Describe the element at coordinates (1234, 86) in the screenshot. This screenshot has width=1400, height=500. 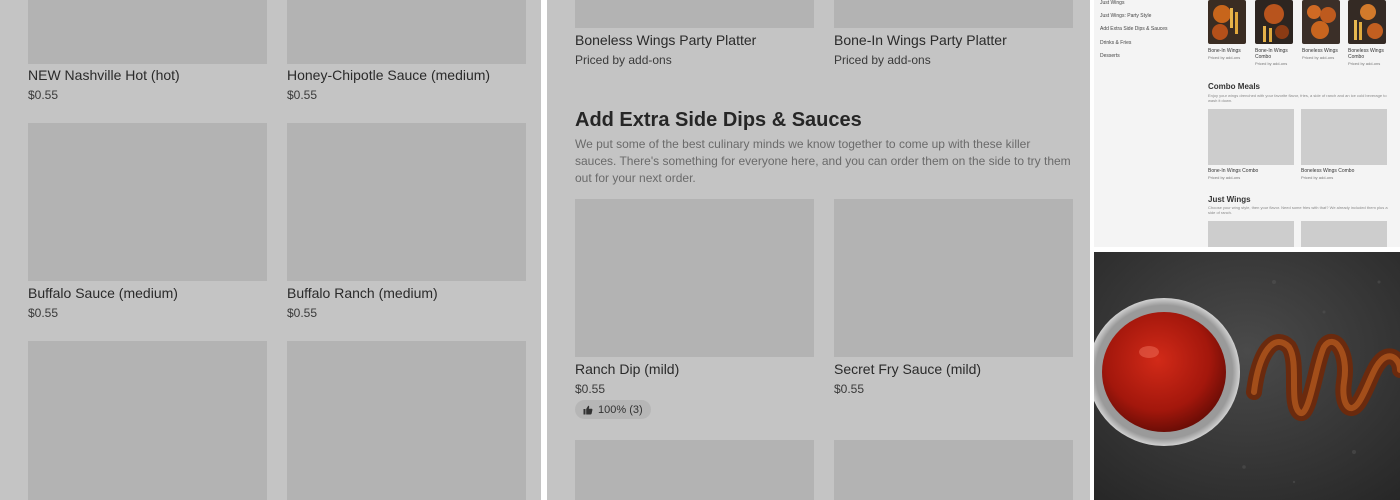
I see `mini-section-title: Combo Meals` at that location.